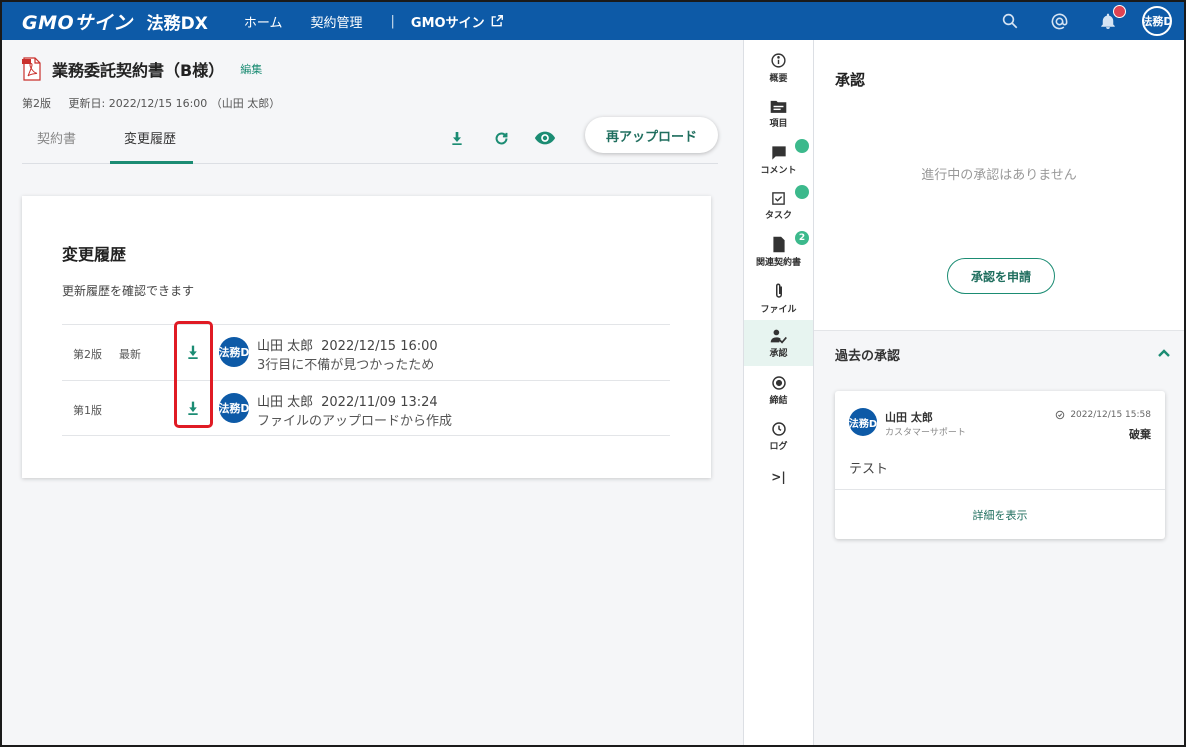 The width and height of the screenshot is (1186, 747). What do you see at coordinates (77, 21) in the screenshot?
I see `gmo-sign-logo: GMOサイン` at bounding box center [77, 21].